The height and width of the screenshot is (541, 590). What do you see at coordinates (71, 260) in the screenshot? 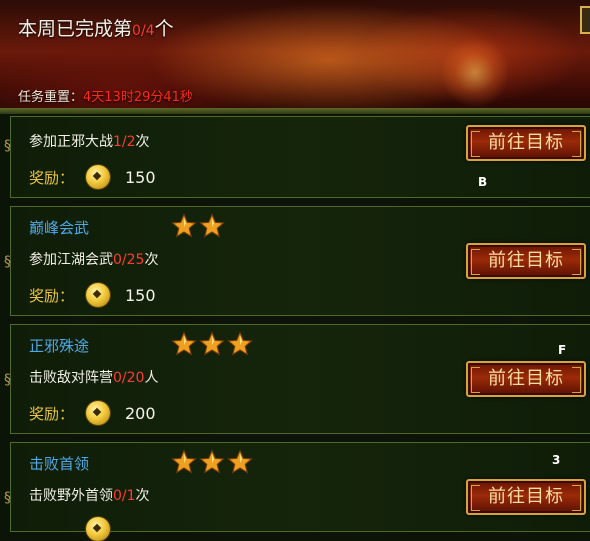
I see `requirement-text: 参加江湖会武` at bounding box center [71, 260].